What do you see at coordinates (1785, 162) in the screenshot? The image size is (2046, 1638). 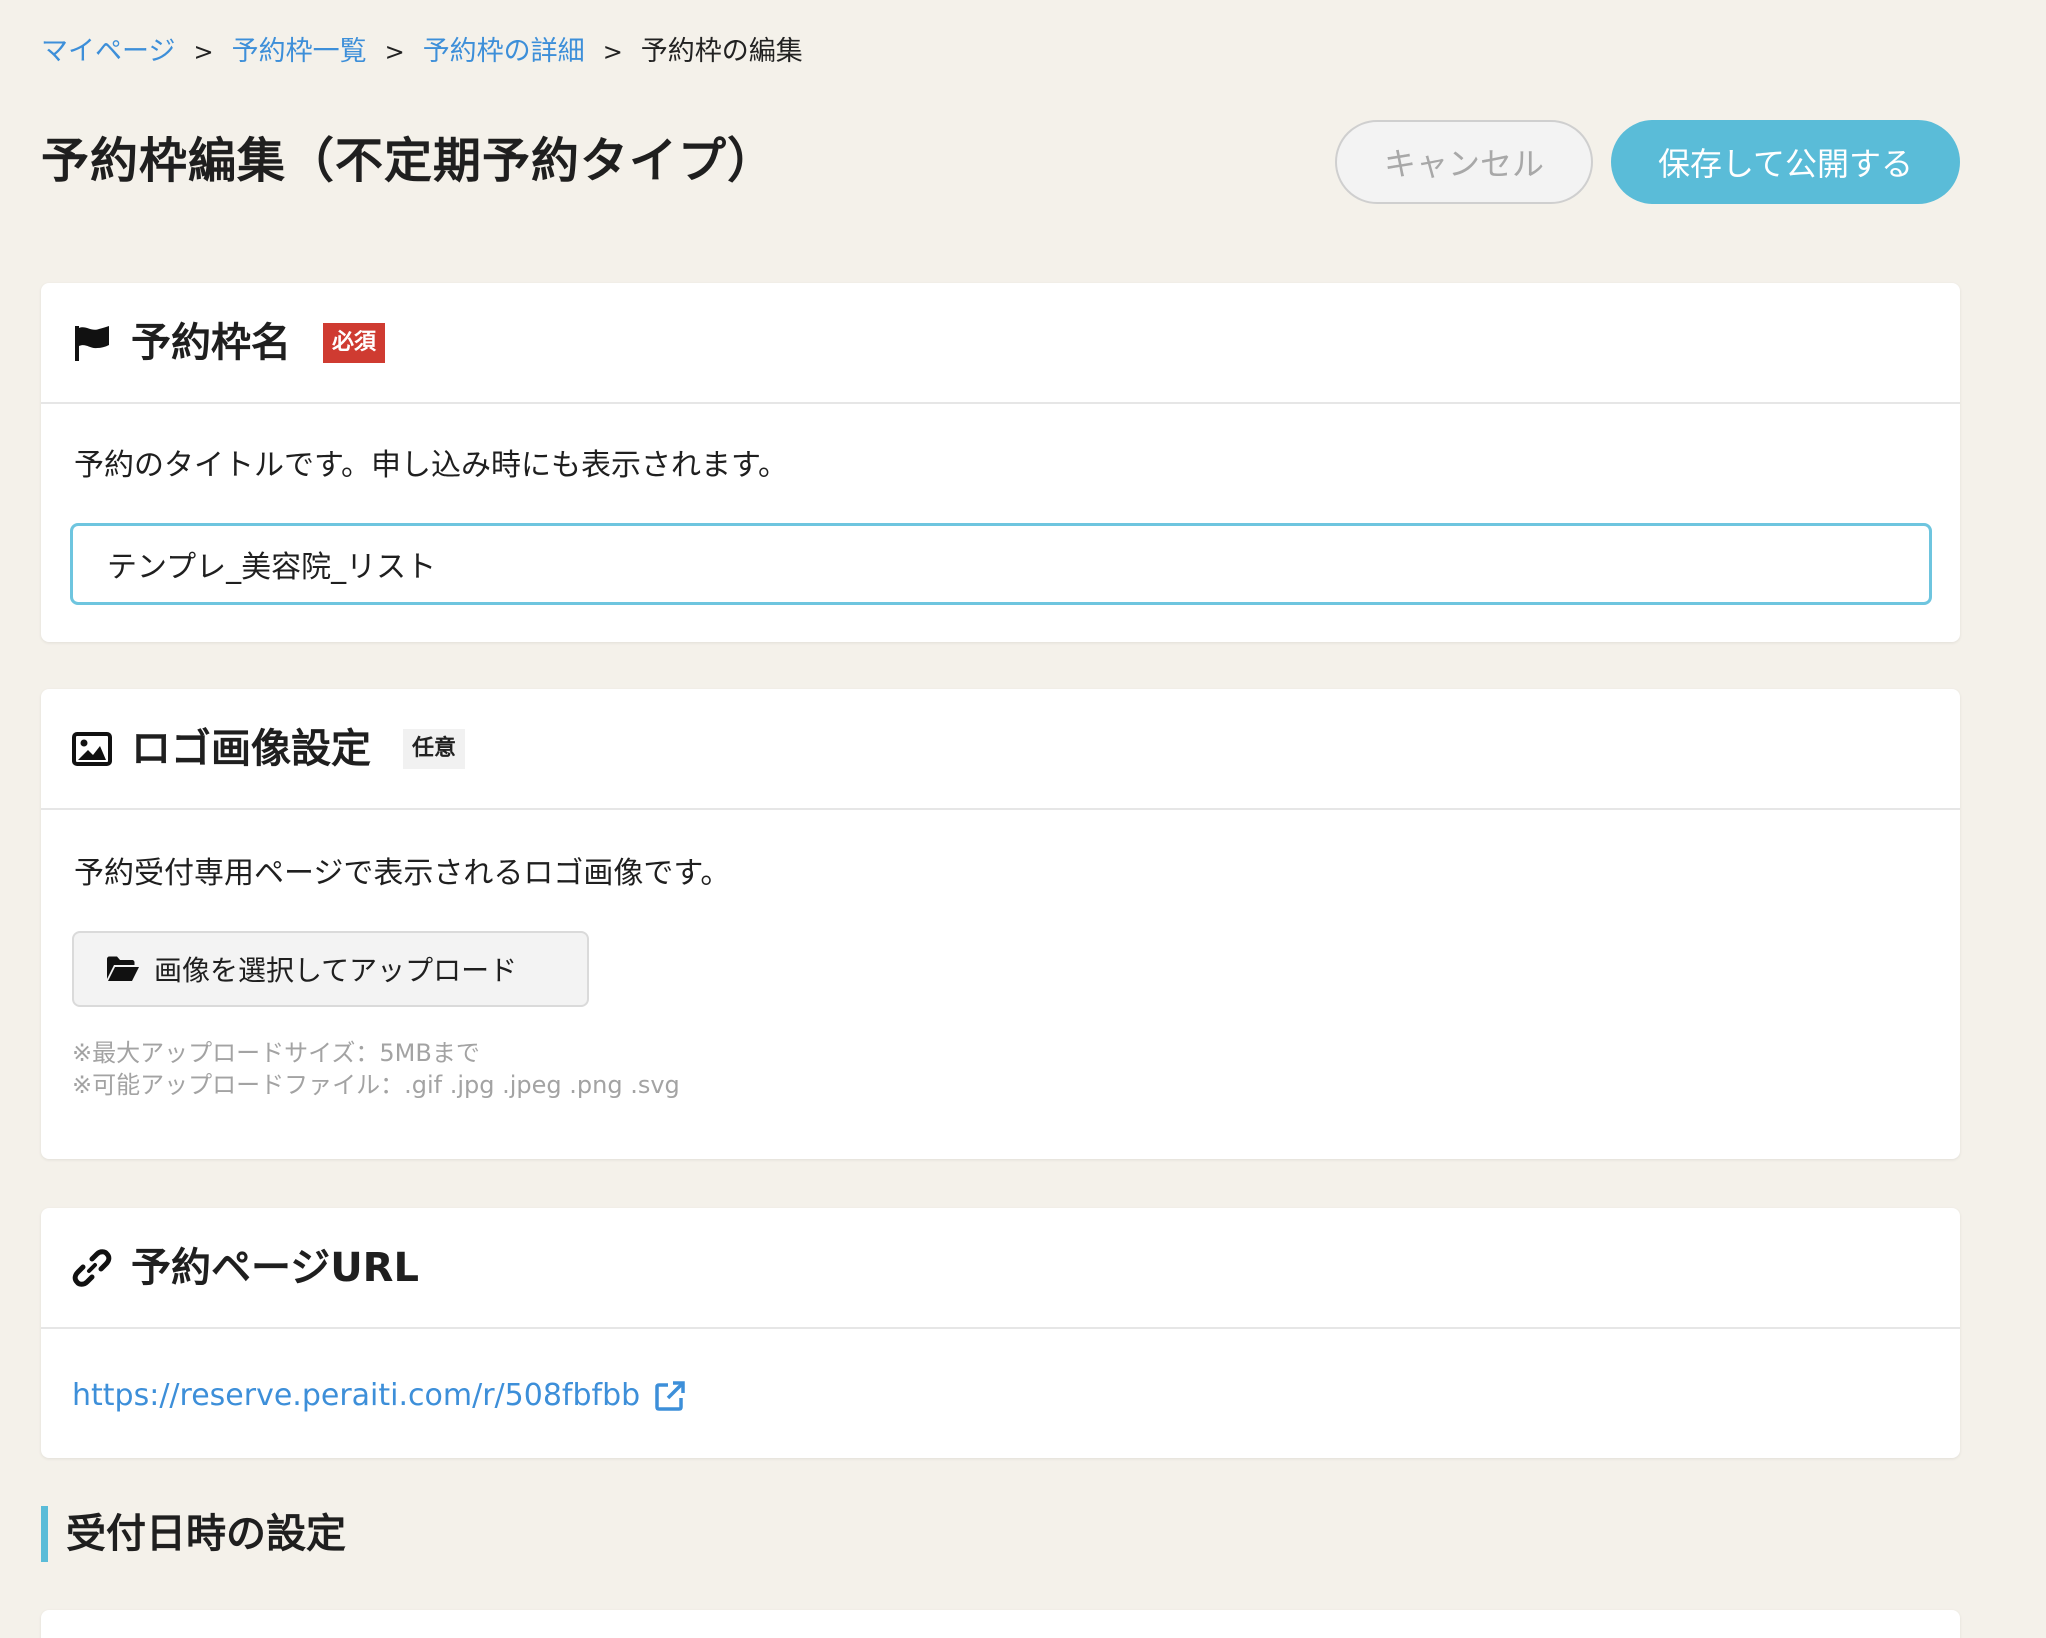 I see `save-publish-button: 保存して公開する` at bounding box center [1785, 162].